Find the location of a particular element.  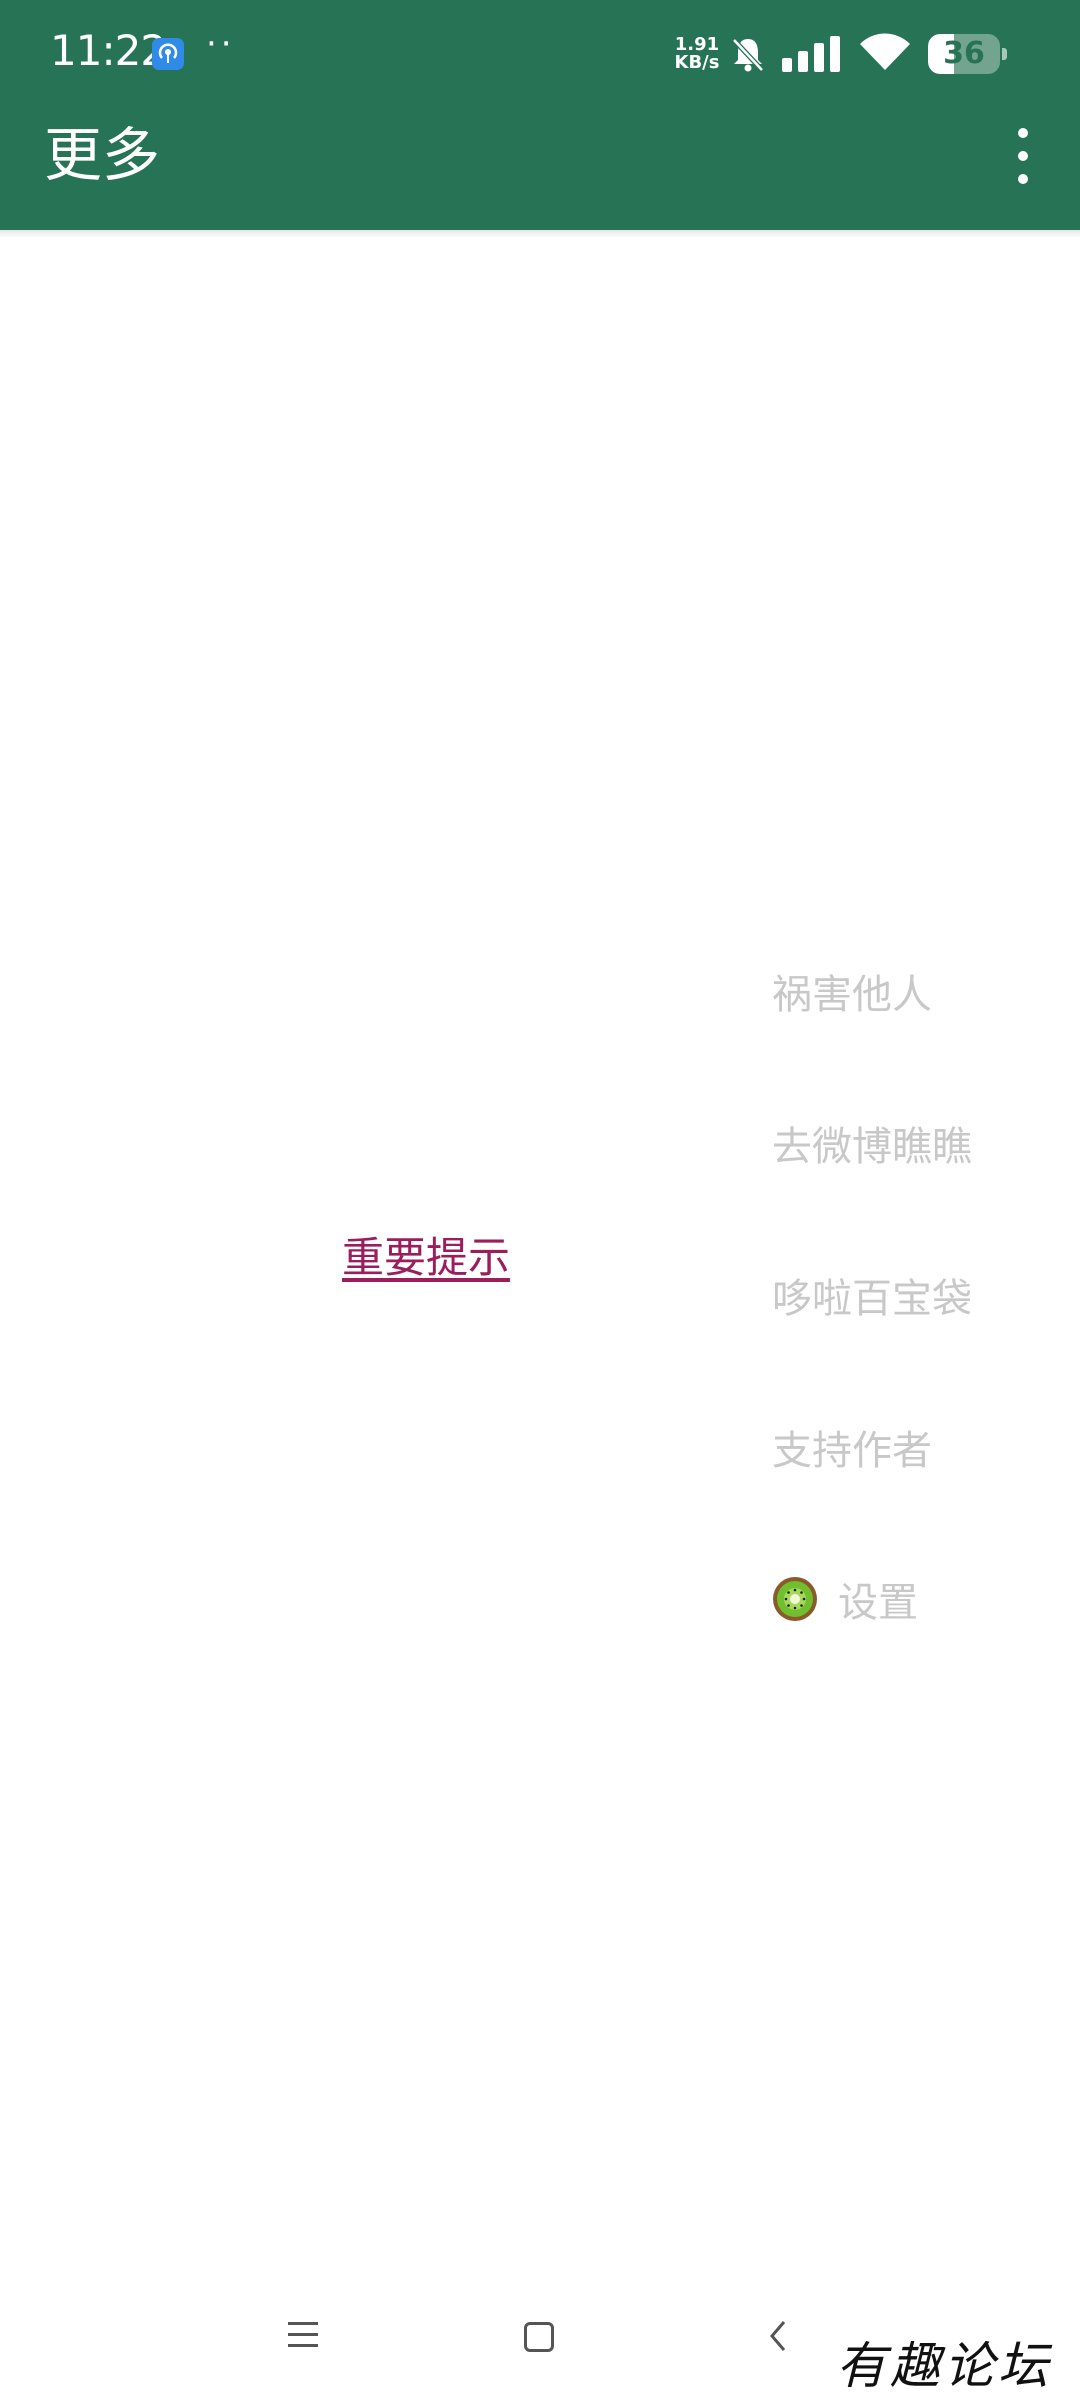

net-speed-unit: KB/s is located at coordinates (697, 62).